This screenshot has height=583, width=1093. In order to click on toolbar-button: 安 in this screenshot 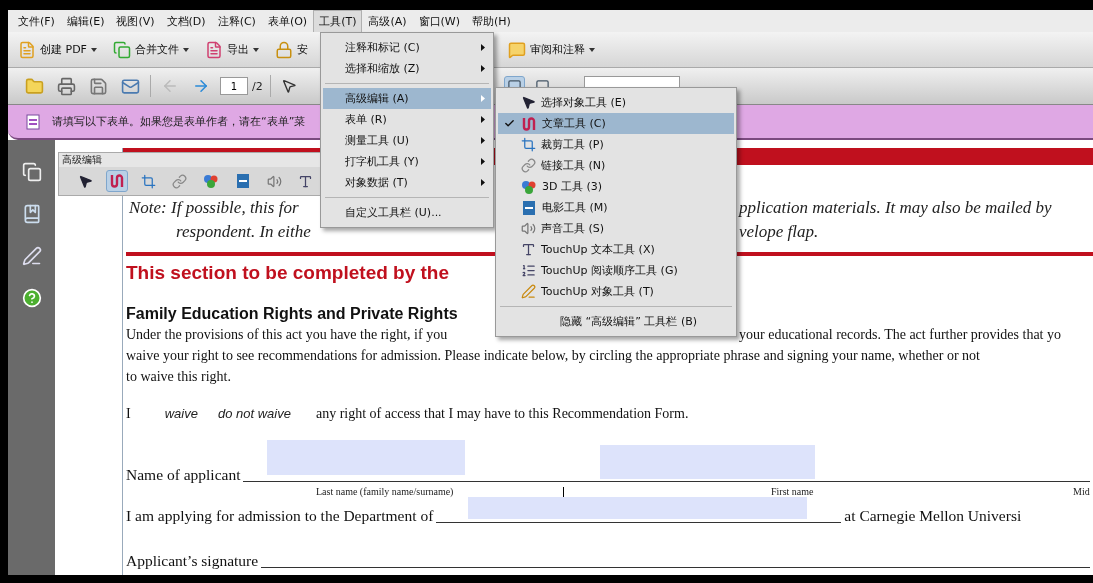, I will do `click(291, 49)`.